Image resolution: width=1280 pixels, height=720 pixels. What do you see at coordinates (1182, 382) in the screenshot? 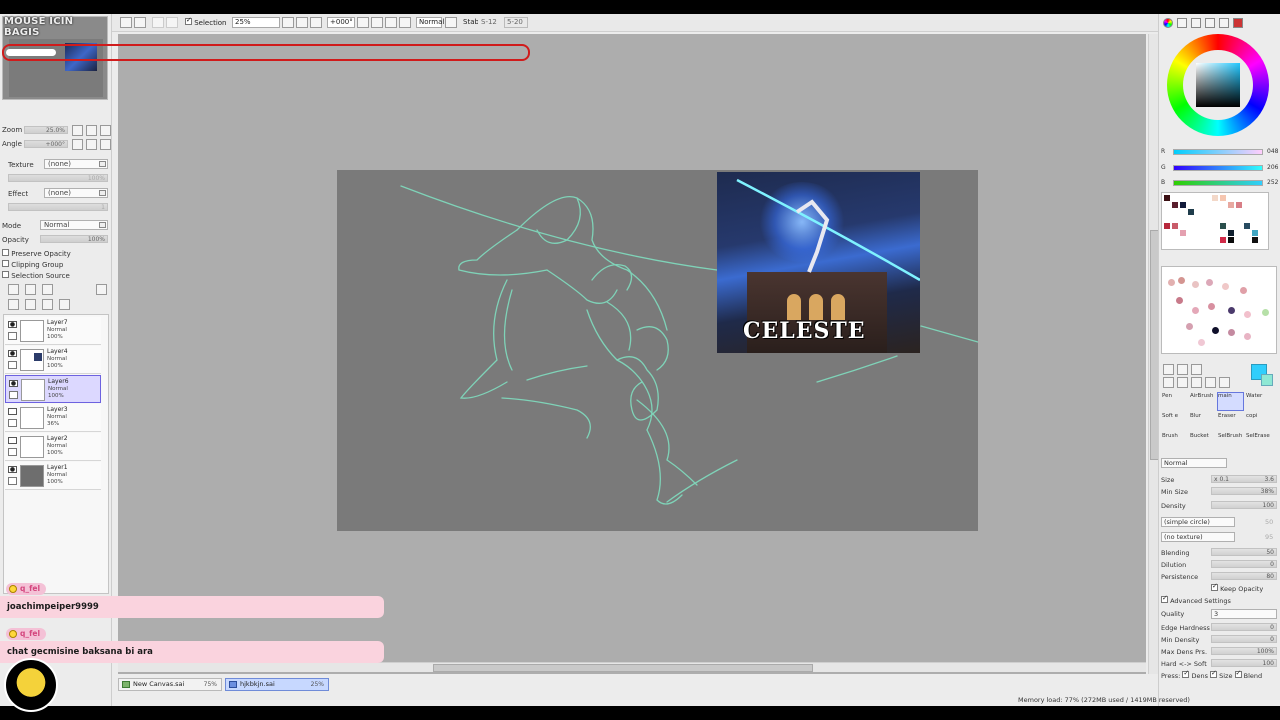
I see `zoom-tool-icon` at bounding box center [1182, 382].